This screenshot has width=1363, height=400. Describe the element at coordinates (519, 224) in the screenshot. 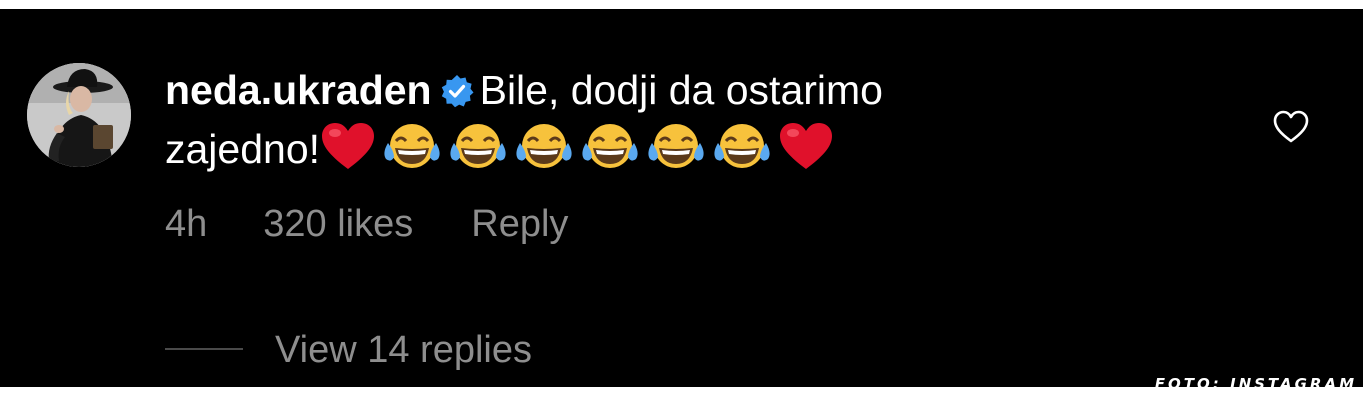

I see `reply-button: Reply` at that location.